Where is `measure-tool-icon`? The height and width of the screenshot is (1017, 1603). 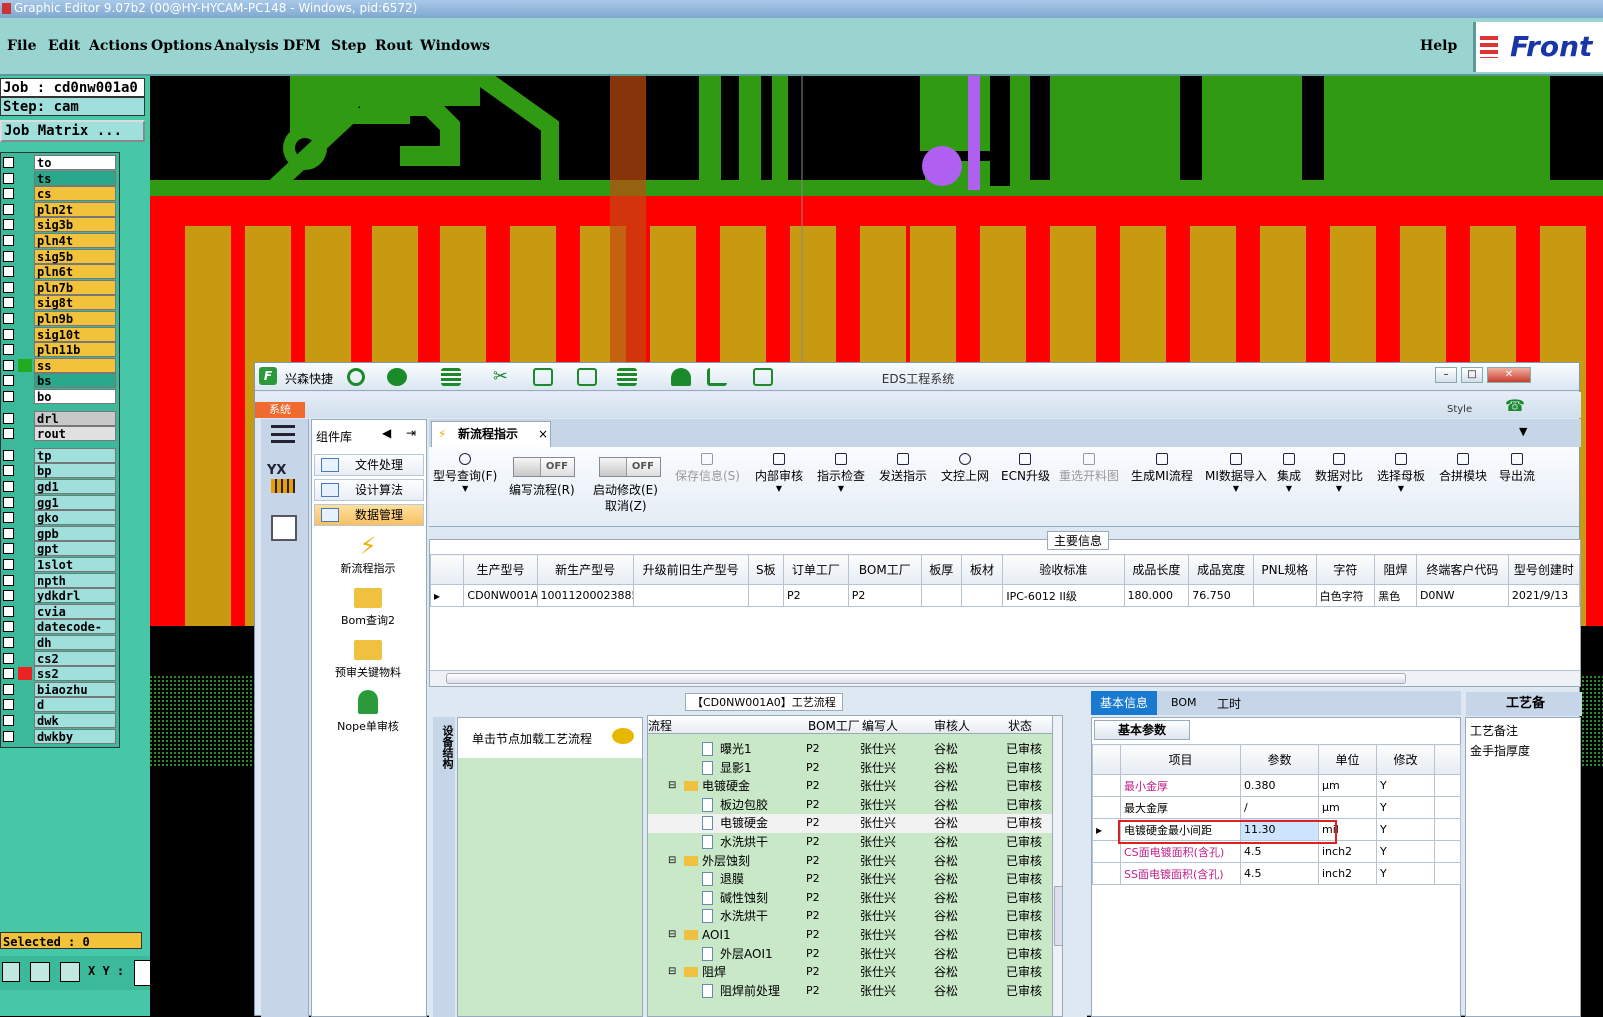 measure-tool-icon is located at coordinates (40, 972).